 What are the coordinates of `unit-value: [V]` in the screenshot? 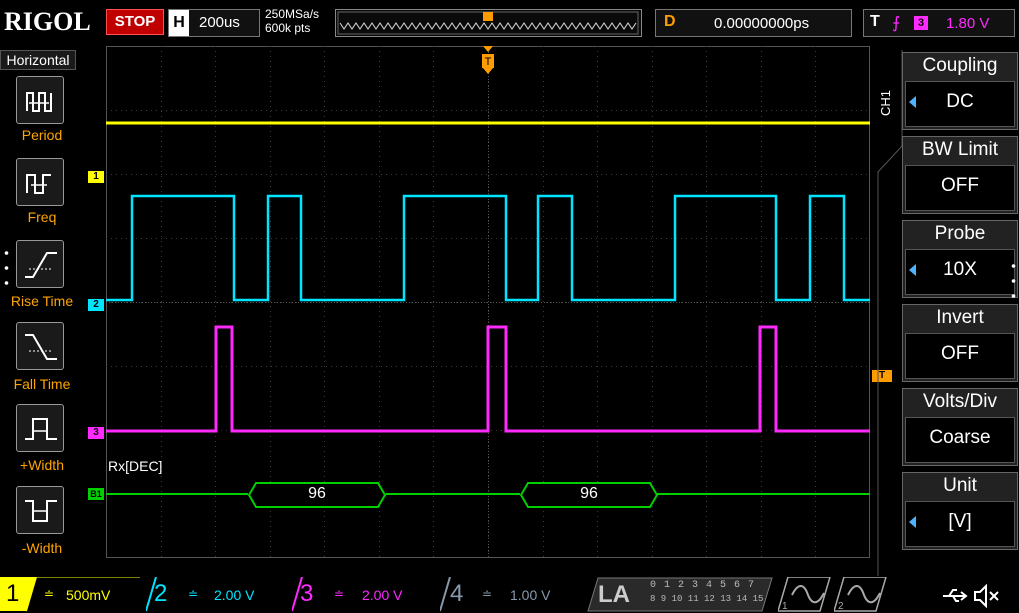 It's located at (960, 521).